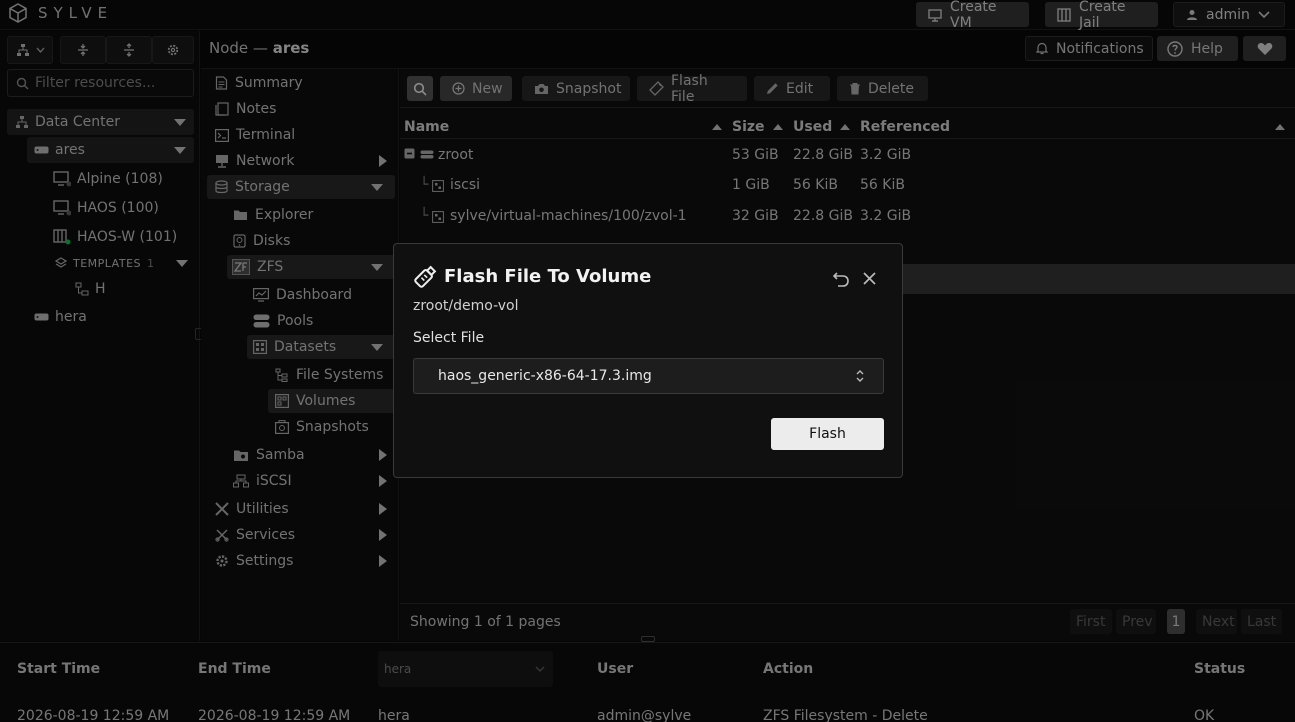 Image resolution: width=1295 pixels, height=722 pixels. What do you see at coordinates (449, 338) in the screenshot?
I see `select-file-label: Select File` at bounding box center [449, 338].